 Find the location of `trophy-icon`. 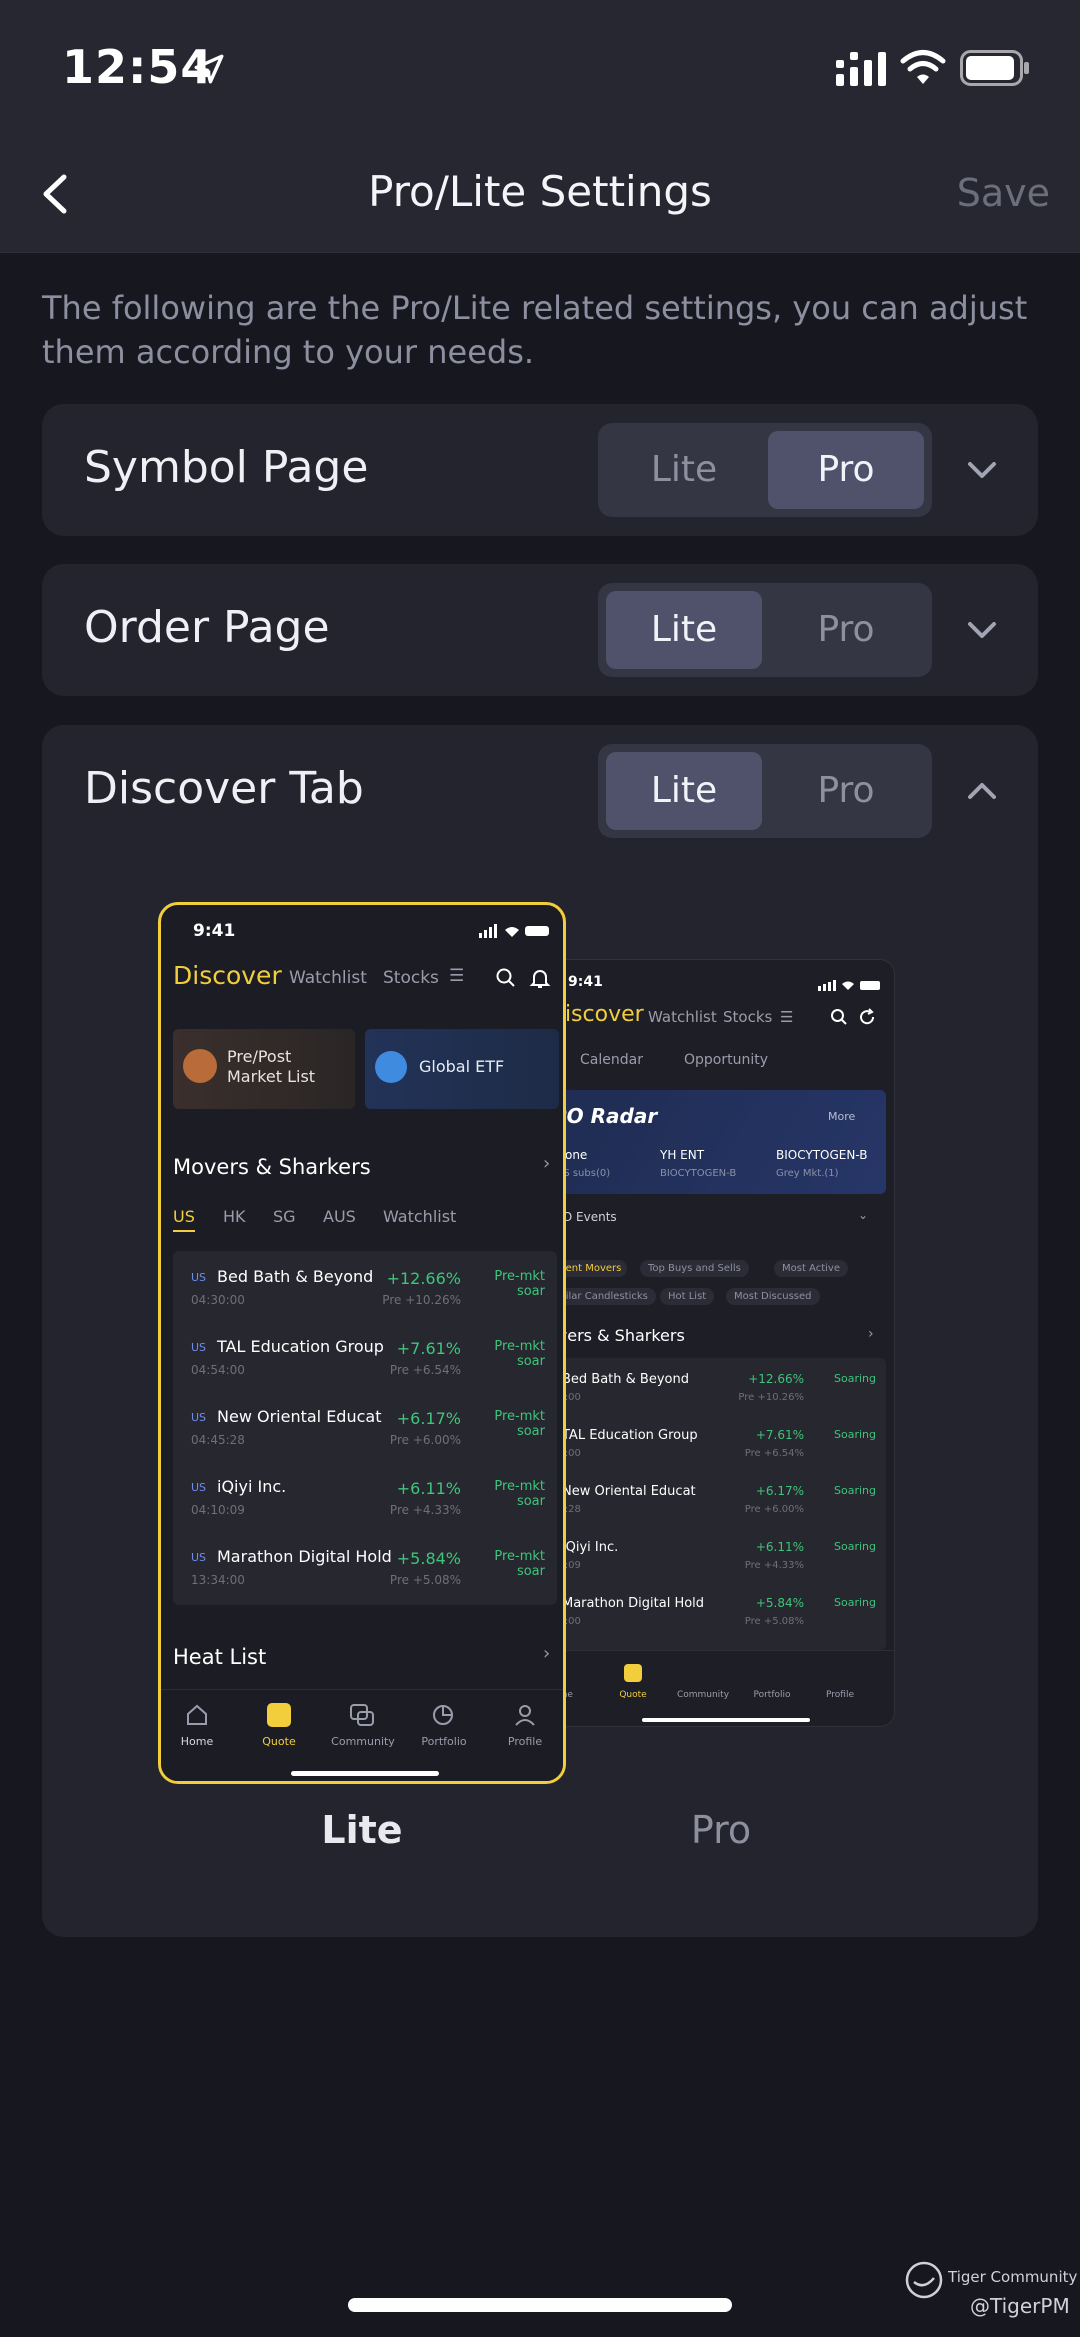

trophy-icon is located at coordinates (200, 1066).